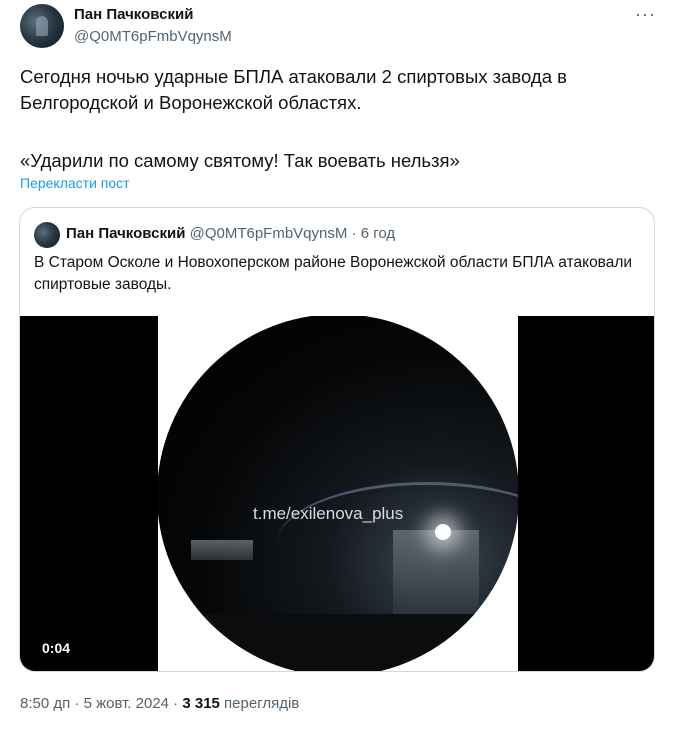  What do you see at coordinates (126, 233) in the screenshot?
I see `quoted-author-name: Пан Пачковский` at bounding box center [126, 233].